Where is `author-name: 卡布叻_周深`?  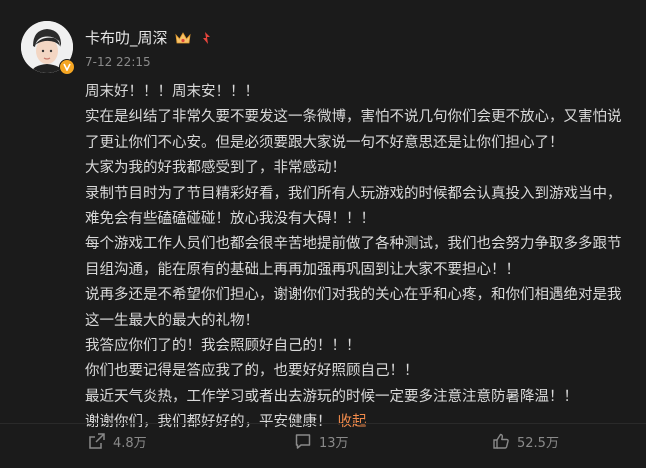
author-name: 卡布叻_周深 is located at coordinates (126, 37).